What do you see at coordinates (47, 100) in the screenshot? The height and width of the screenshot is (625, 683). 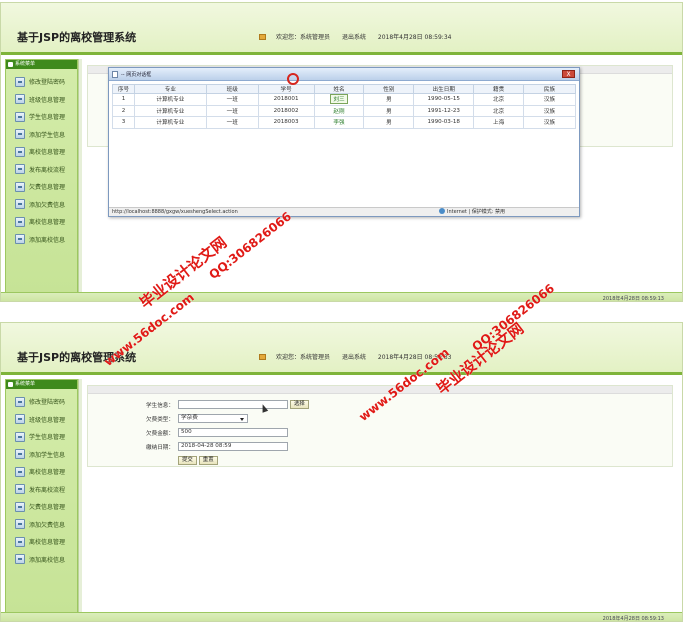 I see `sidebar-item-label: 班级信息管理` at bounding box center [47, 100].